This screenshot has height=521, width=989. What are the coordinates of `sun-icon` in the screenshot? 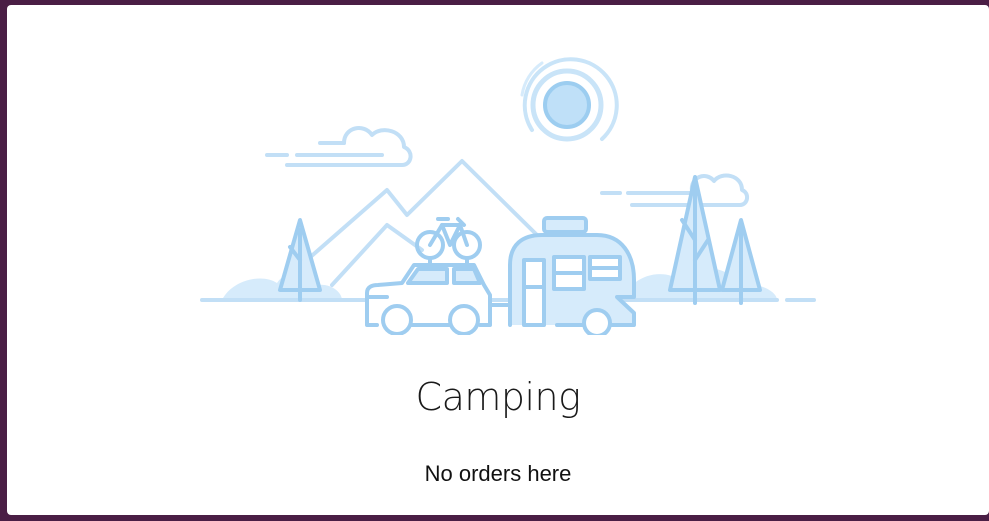 It's located at (569, 99).